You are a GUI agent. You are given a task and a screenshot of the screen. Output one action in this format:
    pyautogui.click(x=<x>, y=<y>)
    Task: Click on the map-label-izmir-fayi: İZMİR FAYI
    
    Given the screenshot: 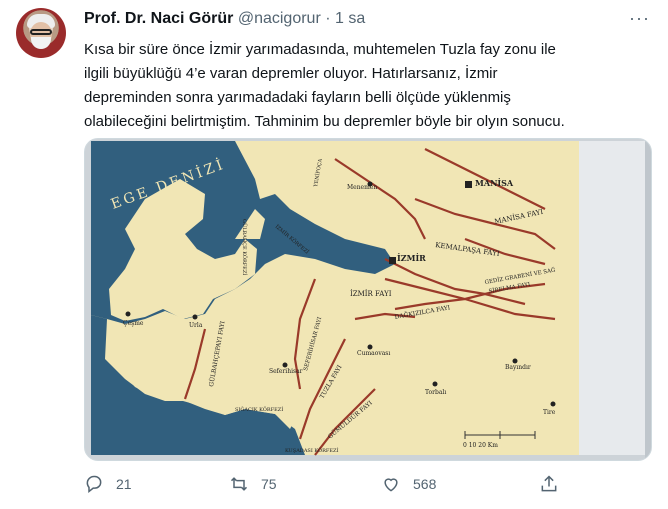 What is the action you would take?
    pyautogui.click(x=371, y=293)
    